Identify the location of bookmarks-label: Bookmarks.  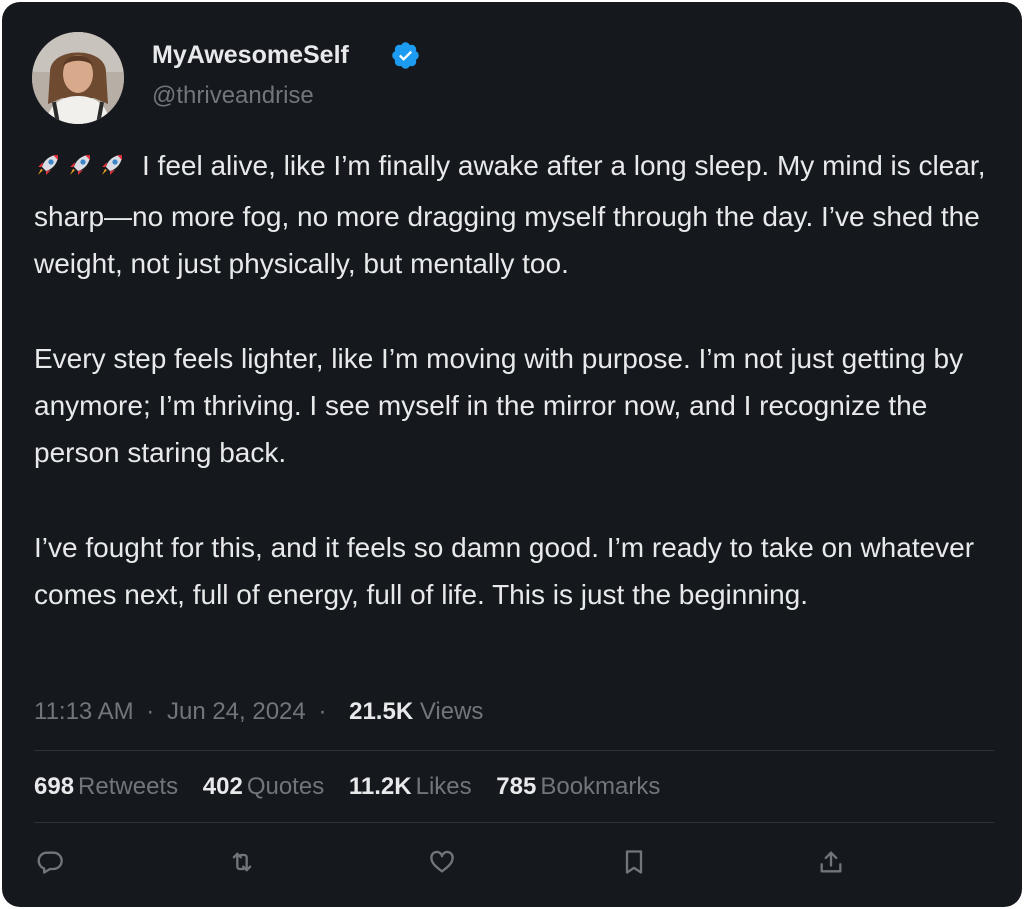
(600, 786).